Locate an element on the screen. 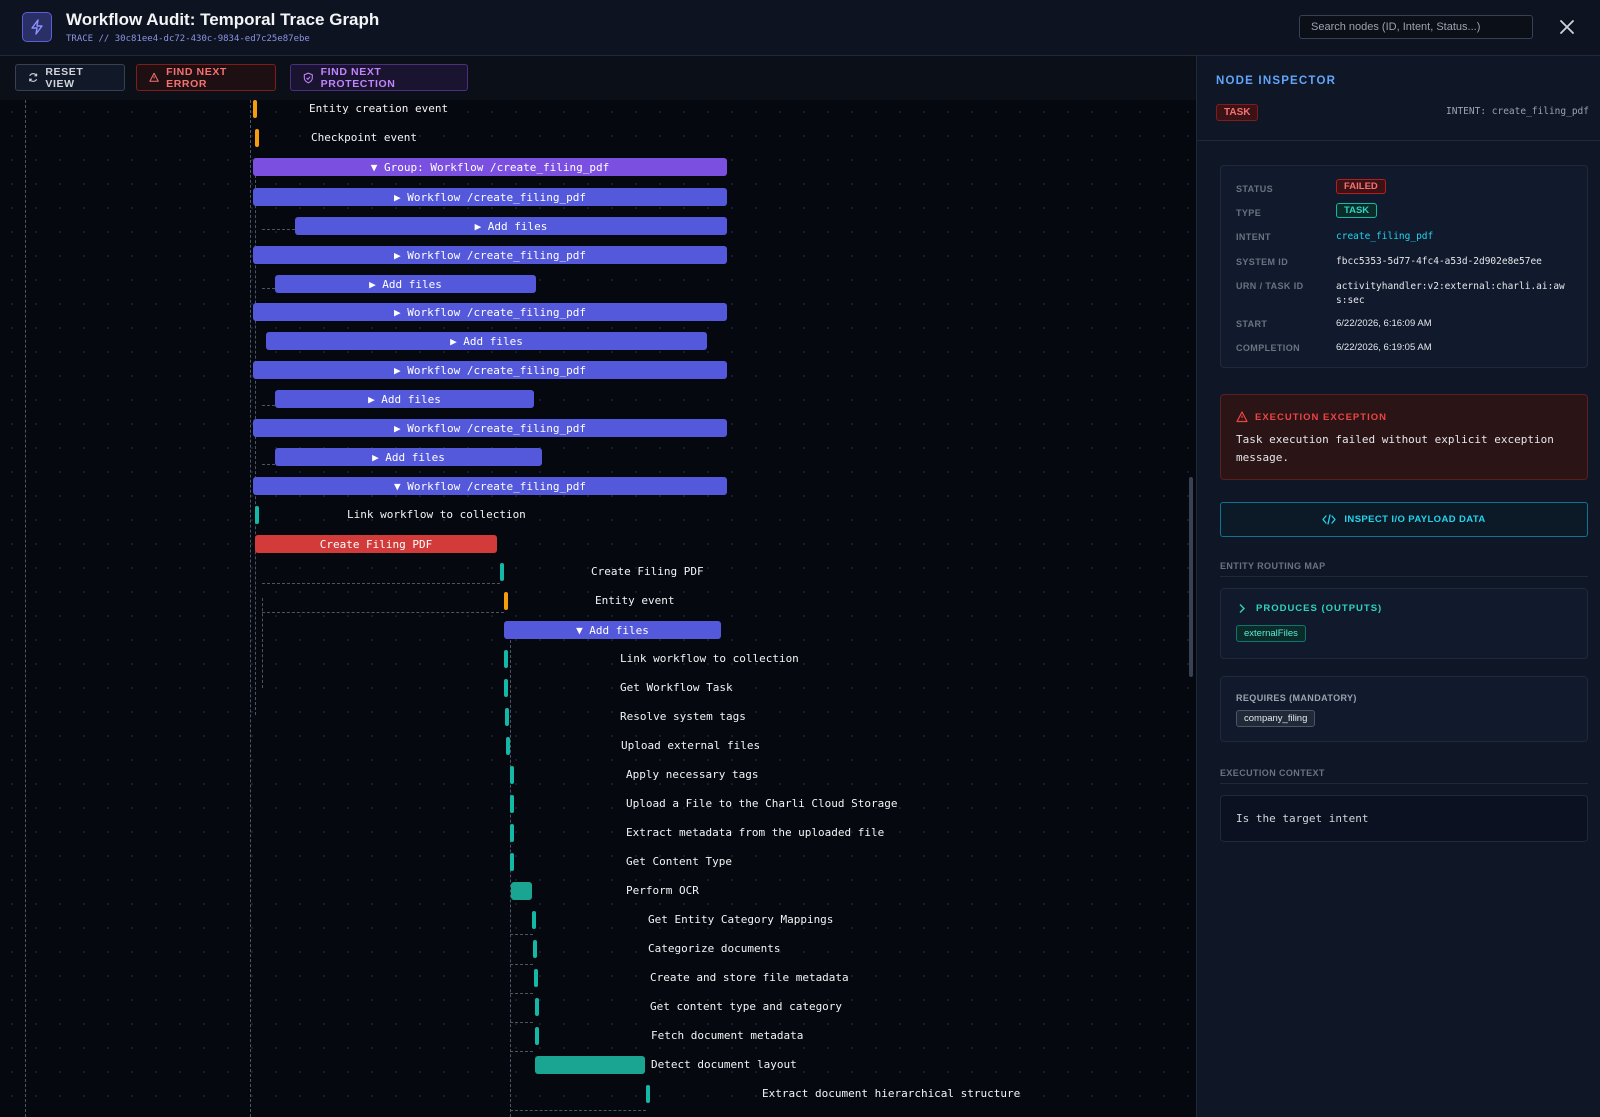 This screenshot has height=1117, width=1600. produces-label: PRODUCES (OUTPUTS) is located at coordinates (1319, 608).